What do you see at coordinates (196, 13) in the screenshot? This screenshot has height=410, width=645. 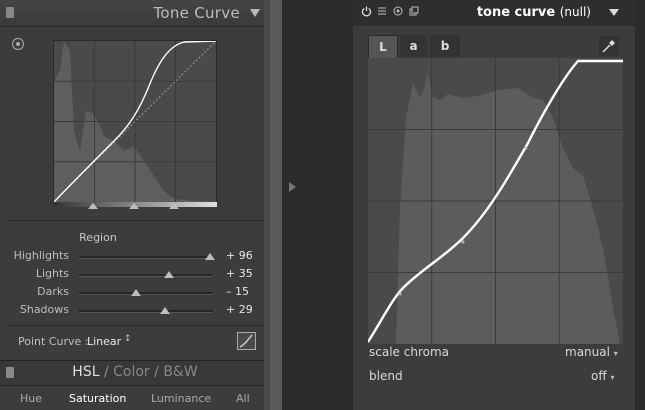 I see `panel-title: Tone Curve` at bounding box center [196, 13].